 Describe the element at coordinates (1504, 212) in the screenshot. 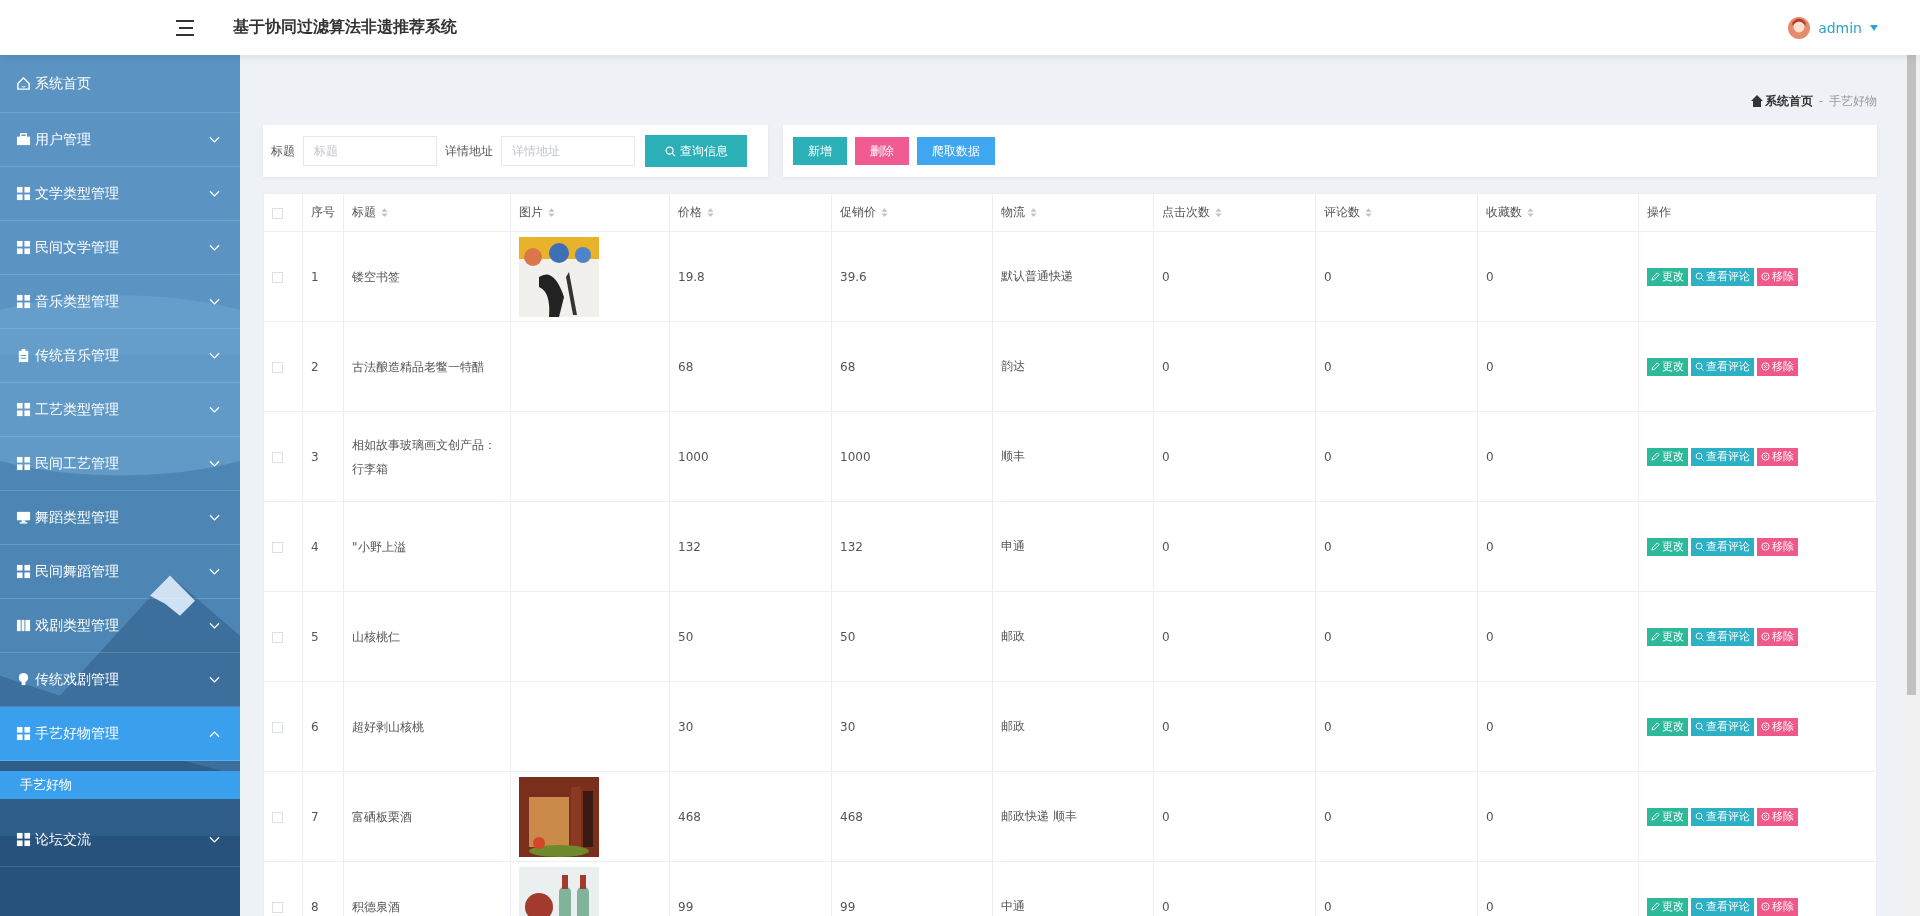

I see `column-header: 收藏数` at that location.